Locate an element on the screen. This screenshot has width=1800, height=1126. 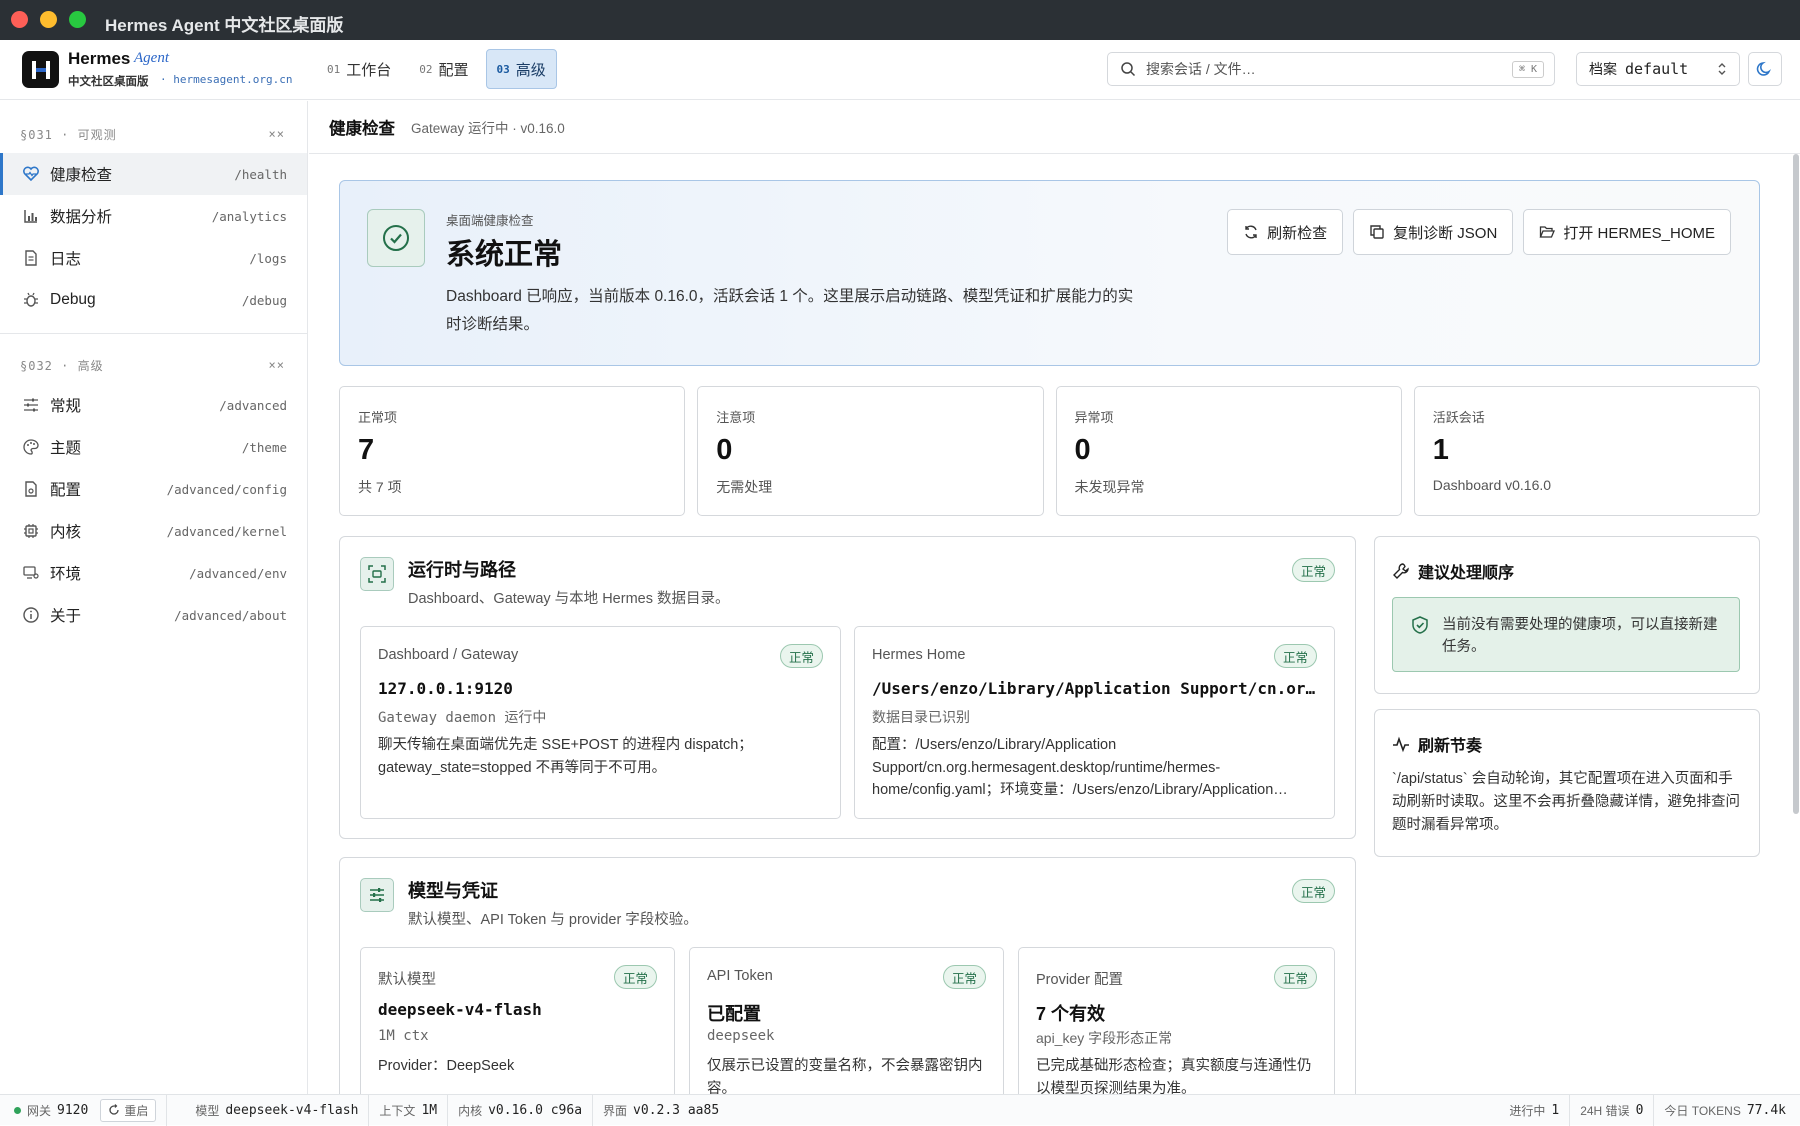
card-title: 建议处理顺序 is located at coordinates (1466, 573).